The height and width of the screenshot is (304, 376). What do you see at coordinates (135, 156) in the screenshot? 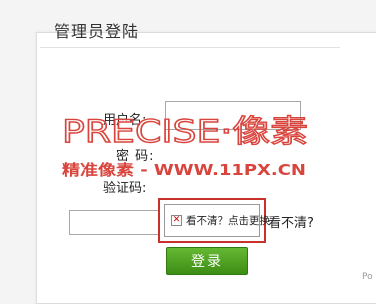
I see `password-label: 密 码:` at bounding box center [135, 156].